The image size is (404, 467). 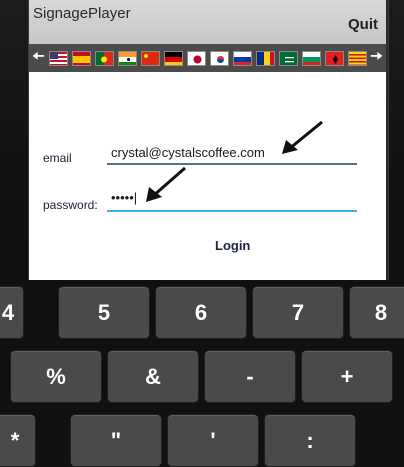 I want to click on key-5: 5, so click(x=104, y=312).